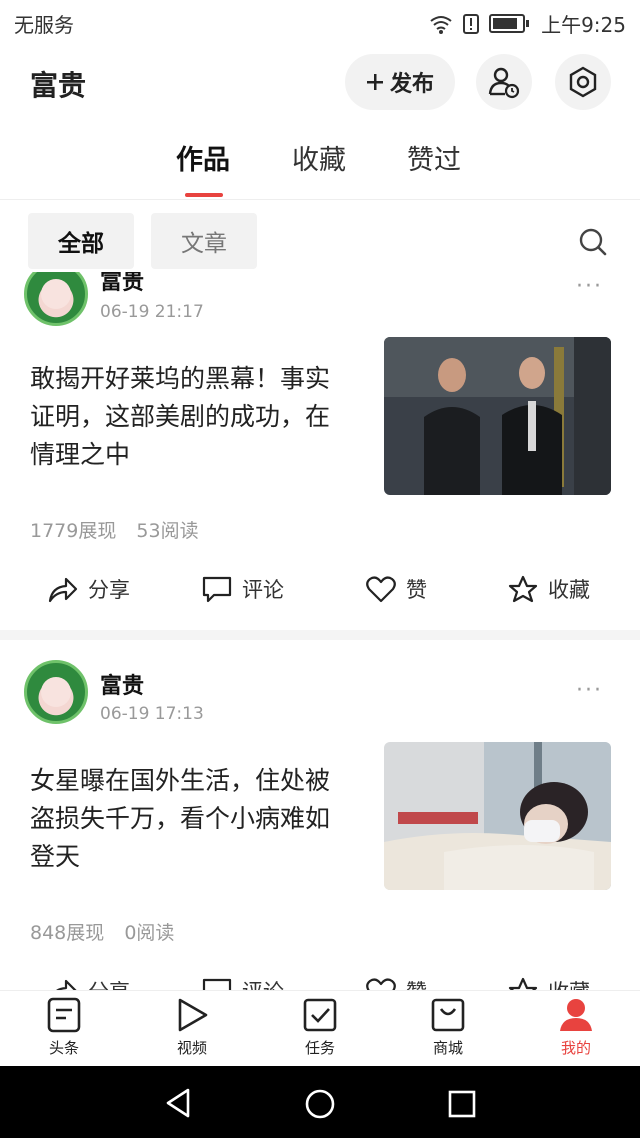 This screenshot has height=1138, width=640. I want to click on bottom-nav: 头条 视频 任务 商城 我的, so click(320, 1028).